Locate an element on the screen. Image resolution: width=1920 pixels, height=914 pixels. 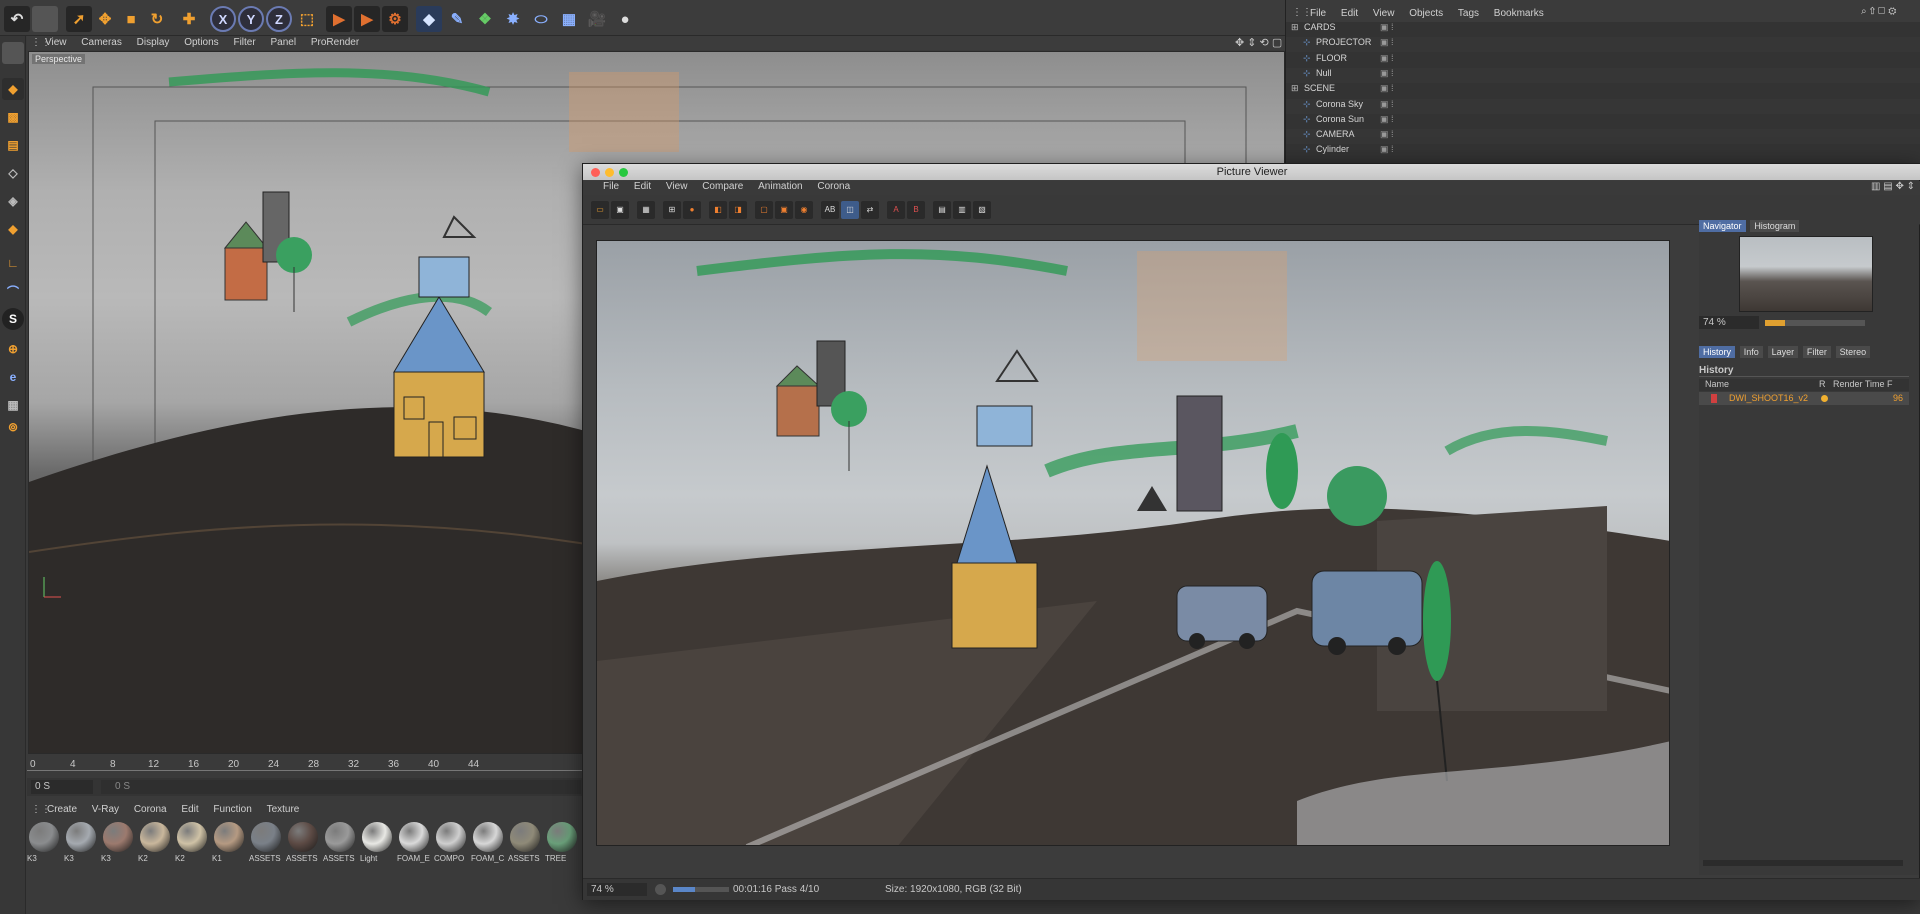
zoom-window-button is located at coordinates (623, 172).